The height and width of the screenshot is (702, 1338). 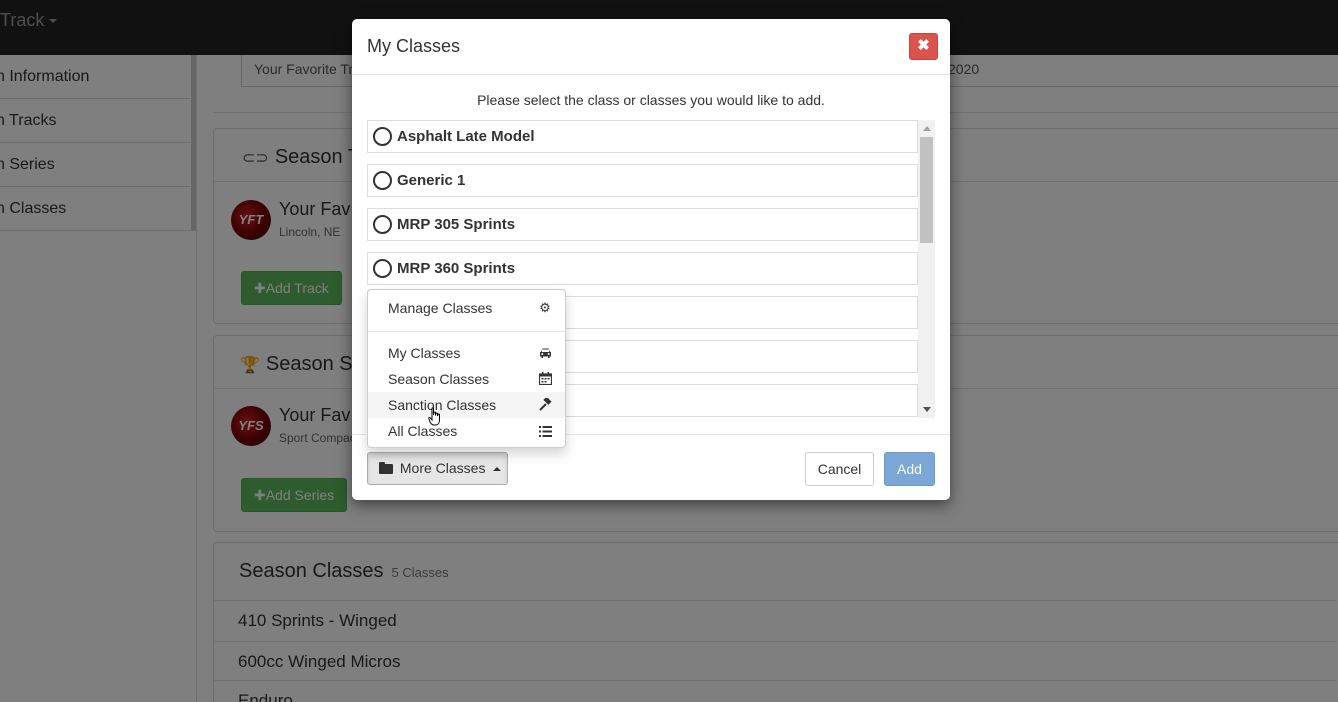 I want to click on class-option-label: Generic 1, so click(x=431, y=180).